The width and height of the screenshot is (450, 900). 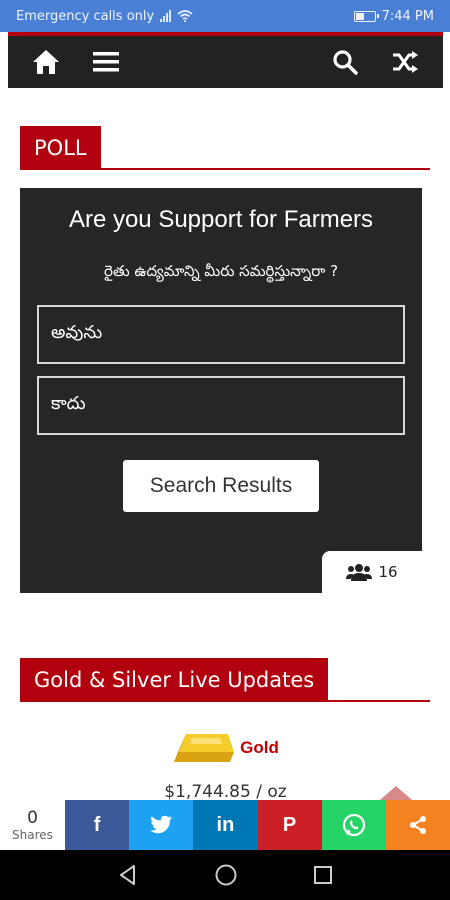 I want to click on poll-heading: POLL, so click(x=60, y=148).